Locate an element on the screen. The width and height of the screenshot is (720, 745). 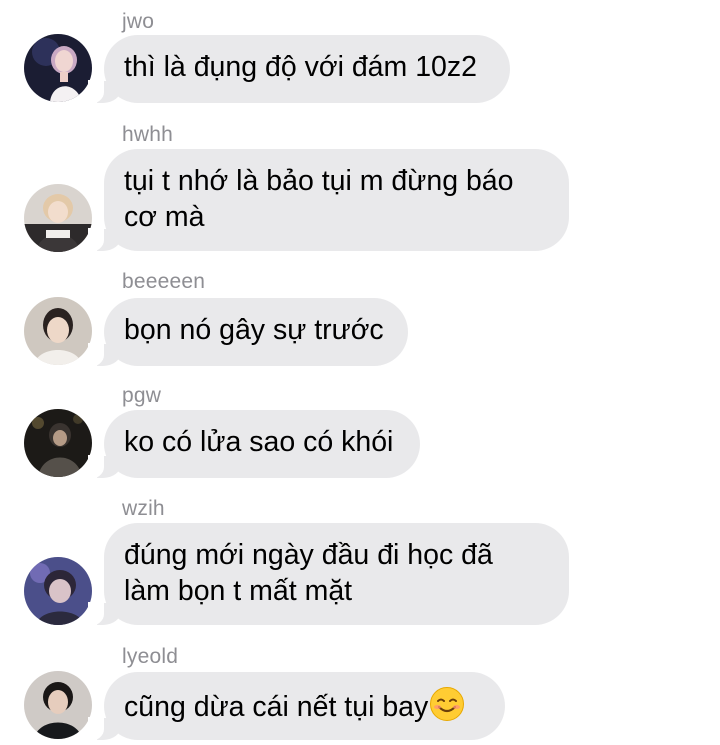
message-text: cũng dừa cái nết tụi bay is located at coordinates (276, 707).